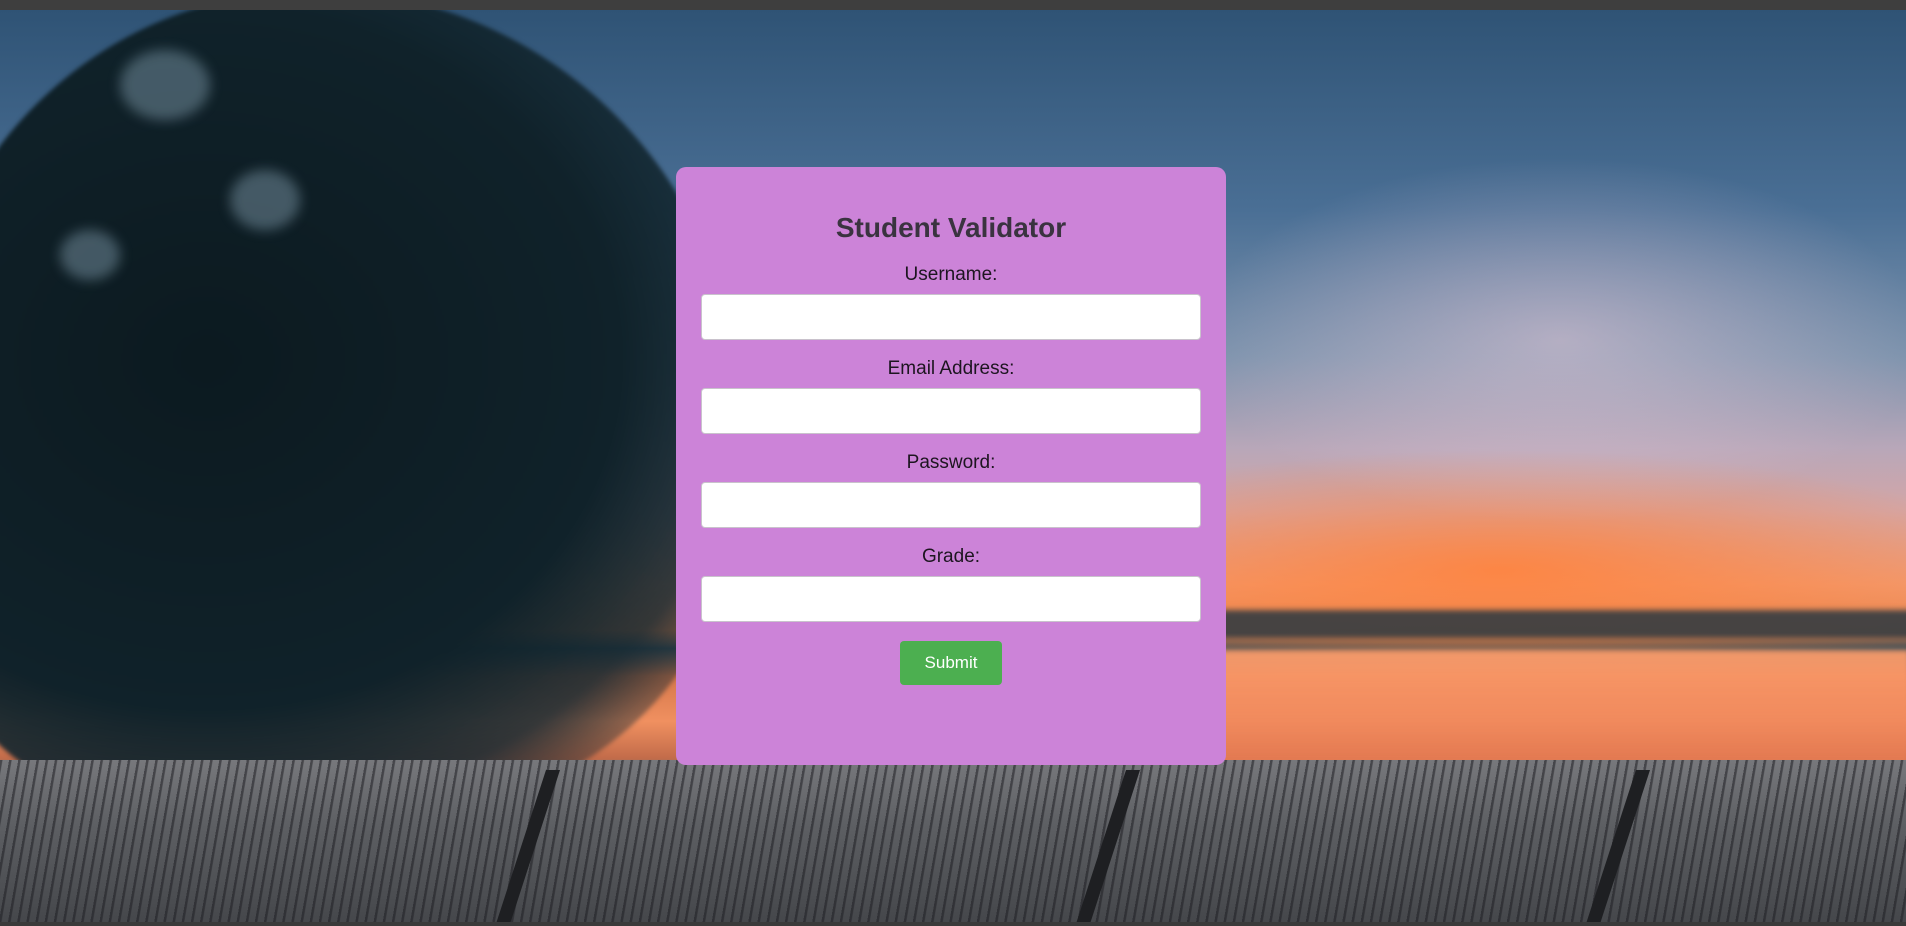  What do you see at coordinates (951, 227) in the screenshot?
I see `form-title: Student Validator` at bounding box center [951, 227].